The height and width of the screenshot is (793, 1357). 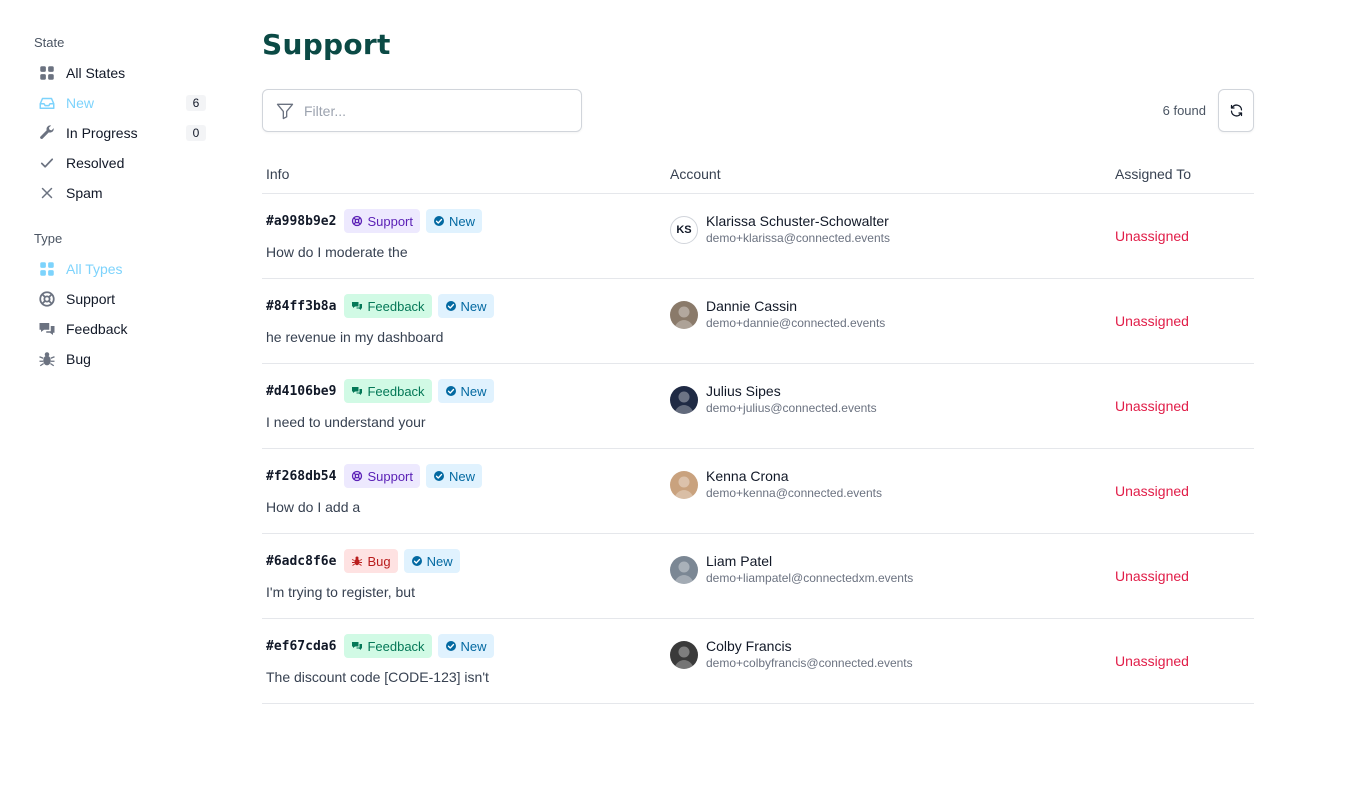 I want to click on account-name: Julius Sipes, so click(x=743, y=391).